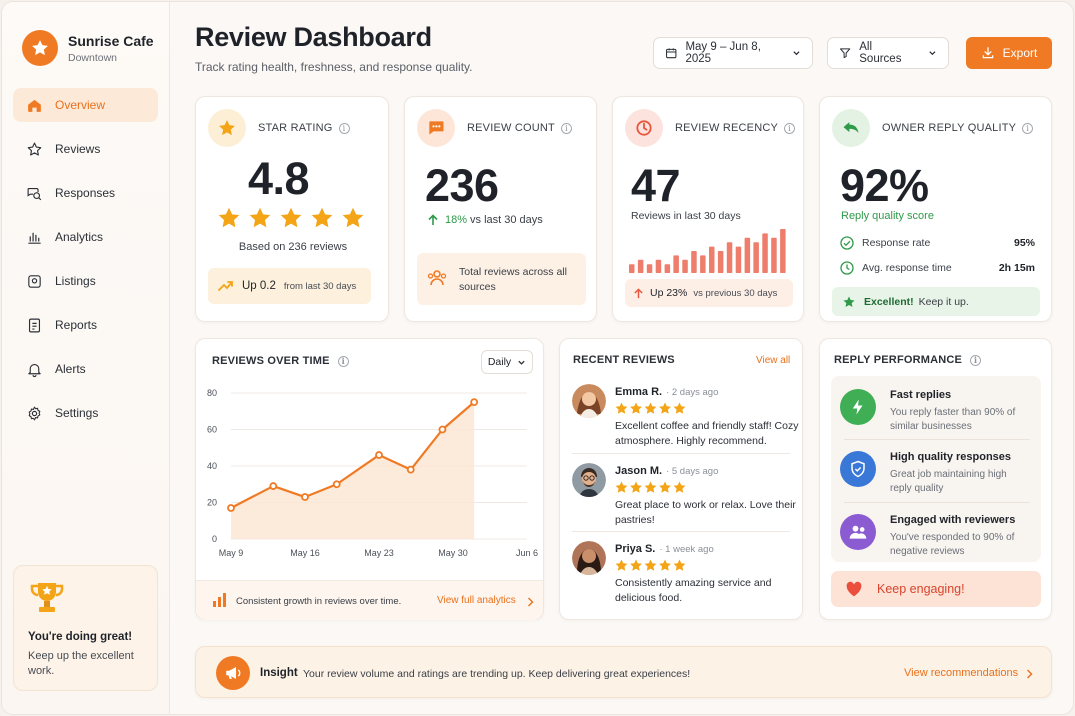  Describe the element at coordinates (709, 293) in the screenshot. I see `recency-change-badge: Up 23% vs previous 30 days` at that location.